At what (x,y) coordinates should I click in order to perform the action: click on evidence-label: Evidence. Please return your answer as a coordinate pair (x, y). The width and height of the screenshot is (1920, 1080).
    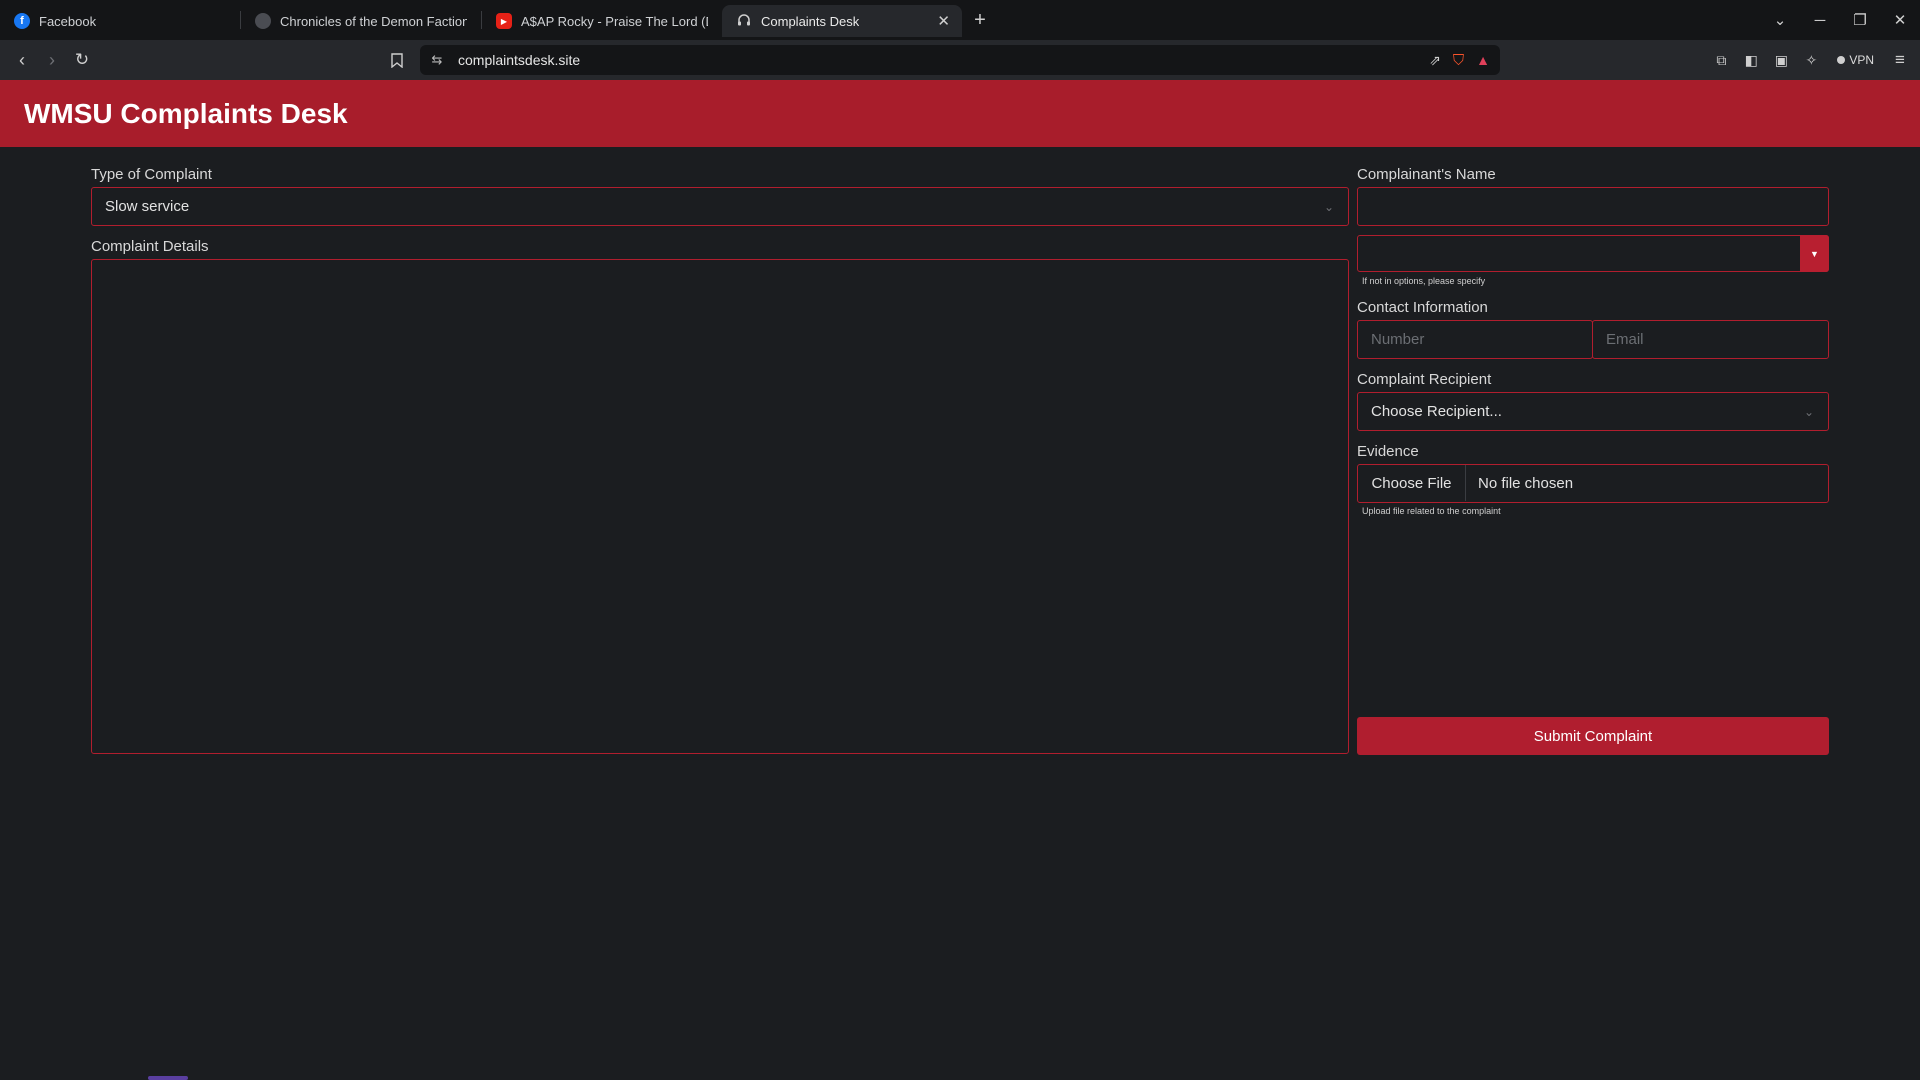
    Looking at the image, I should click on (1388, 451).